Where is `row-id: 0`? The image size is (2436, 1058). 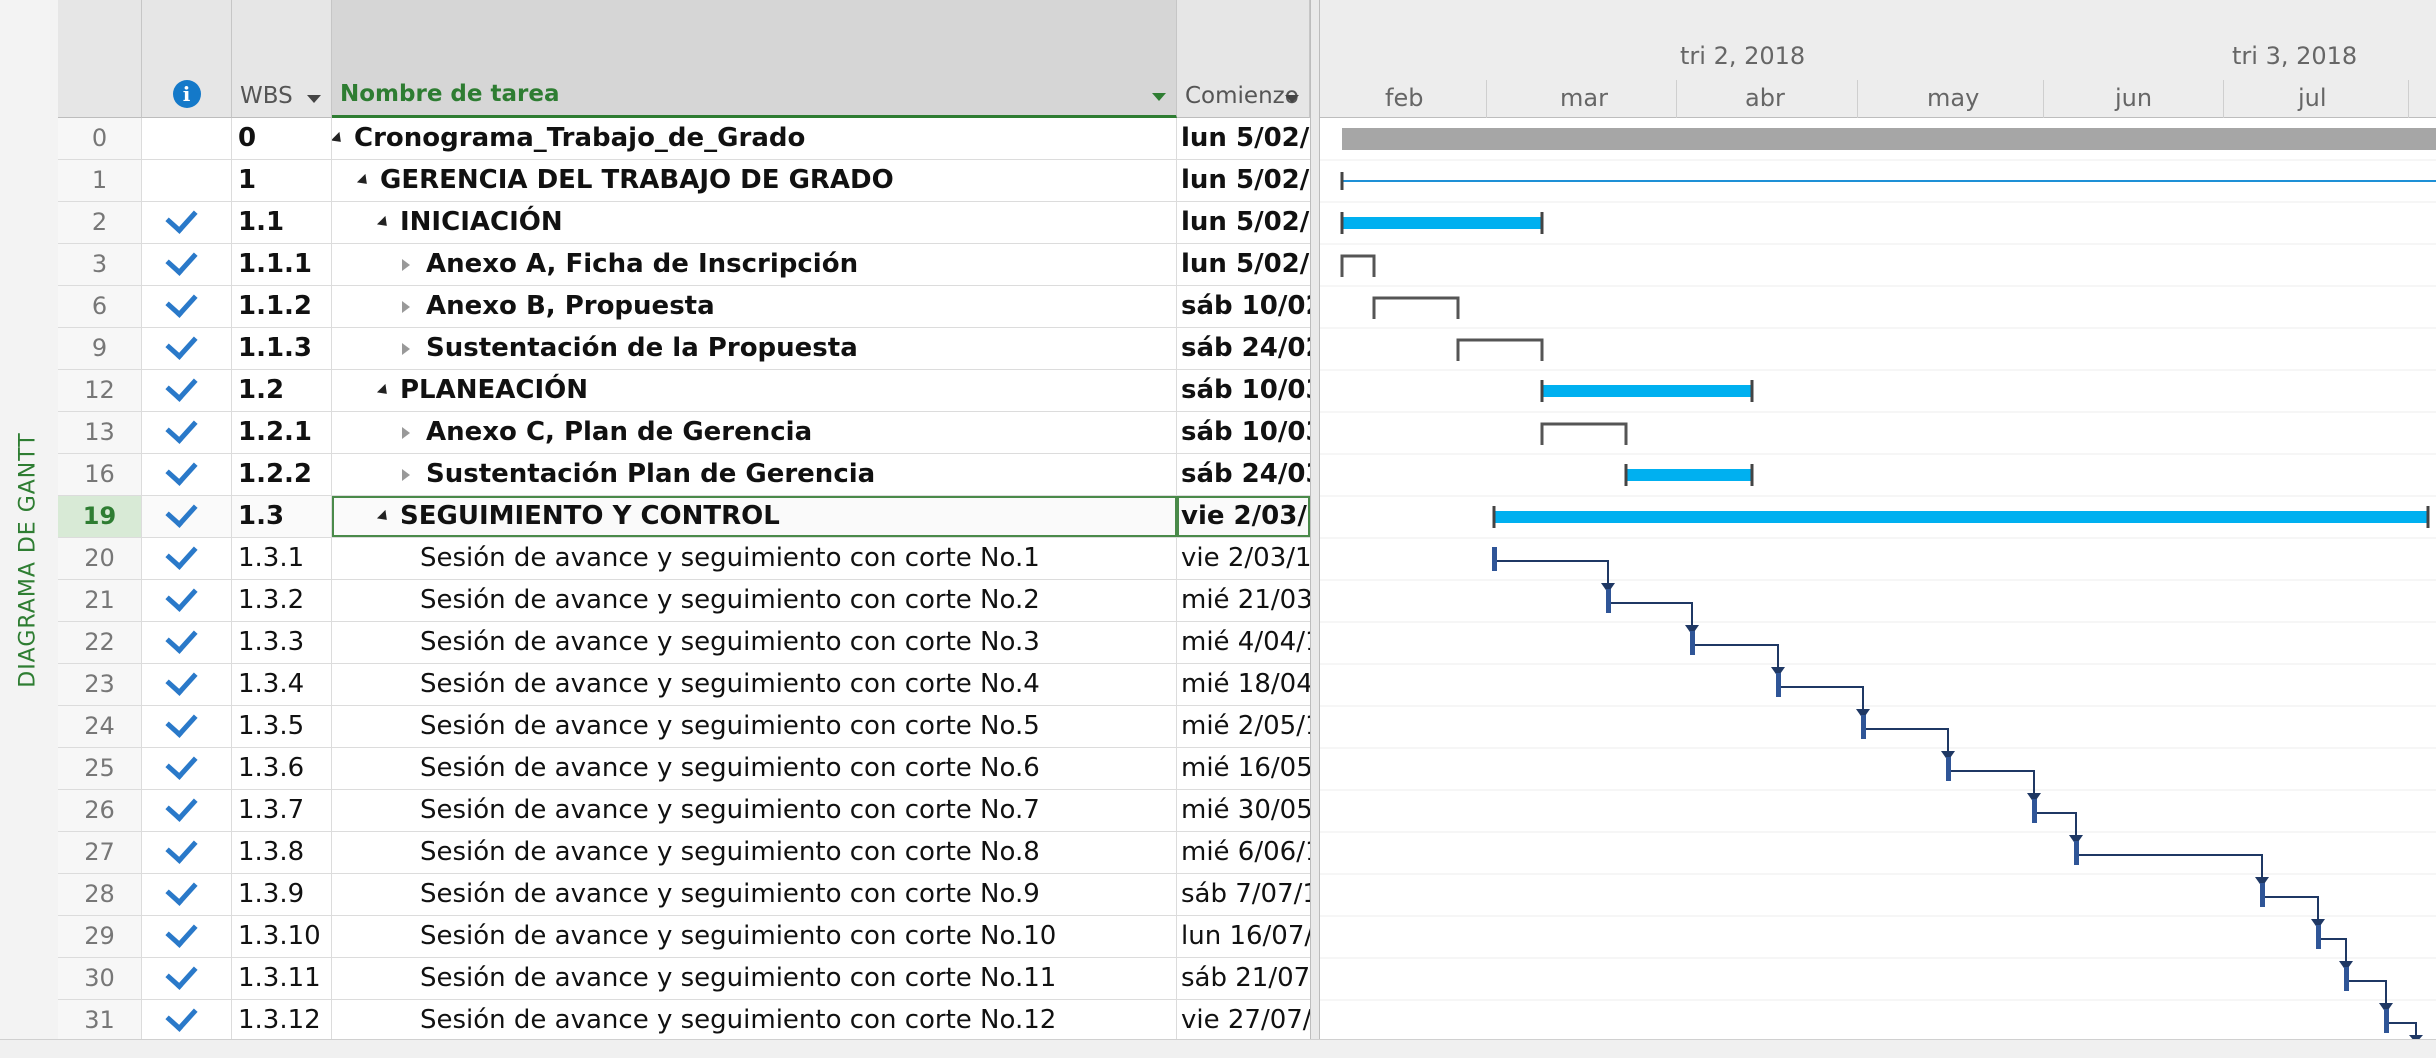
row-id: 0 is located at coordinates (100, 138).